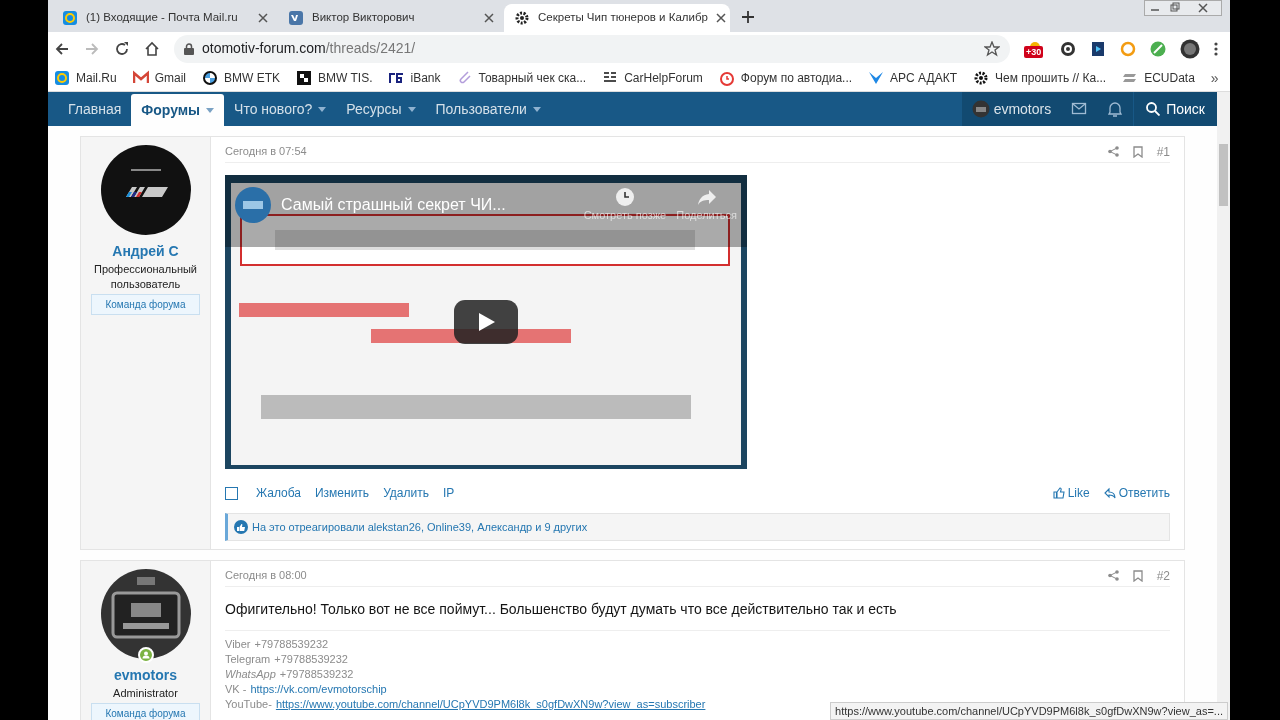  I want to click on bookmark: iBank, so click(414, 78).